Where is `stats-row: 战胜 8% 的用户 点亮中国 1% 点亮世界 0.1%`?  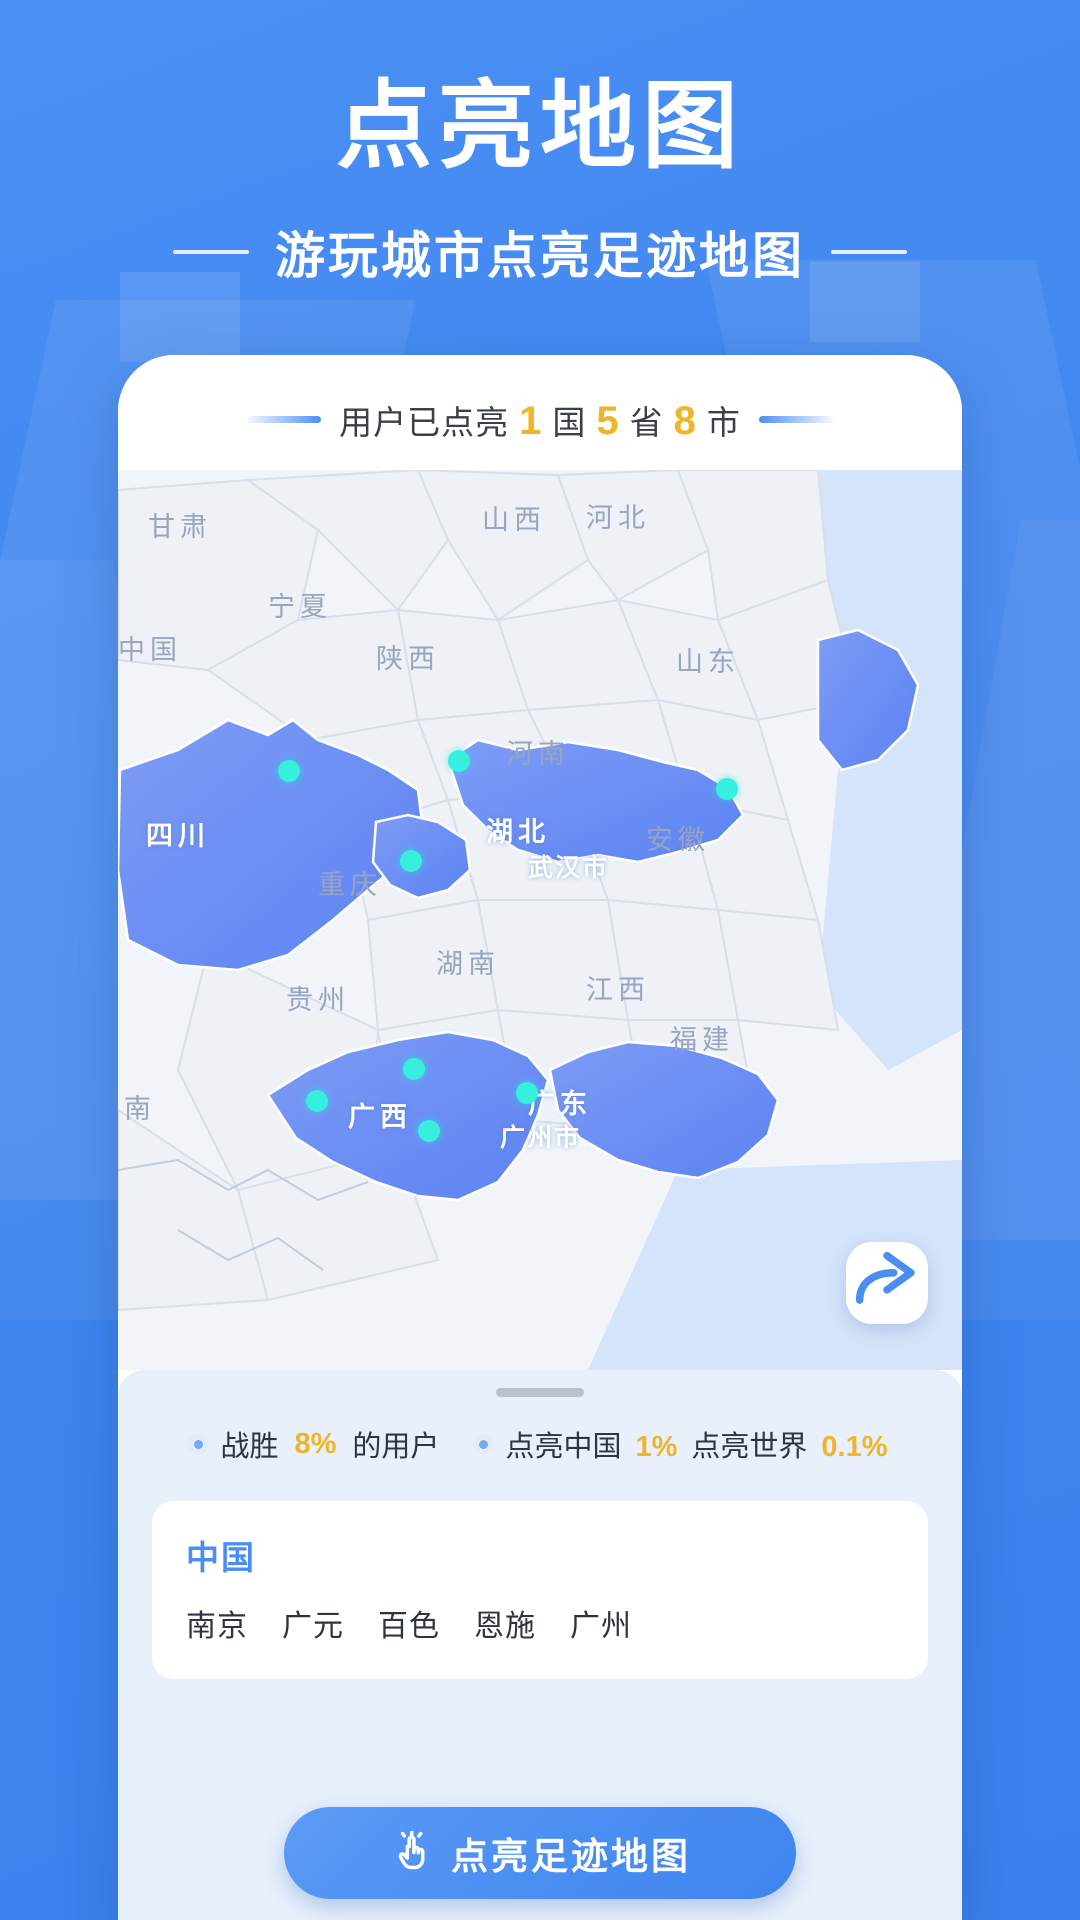
stats-row: 战胜 8% 的用户 点亮中国 1% 点亮世界 0.1% is located at coordinates (540, 1444).